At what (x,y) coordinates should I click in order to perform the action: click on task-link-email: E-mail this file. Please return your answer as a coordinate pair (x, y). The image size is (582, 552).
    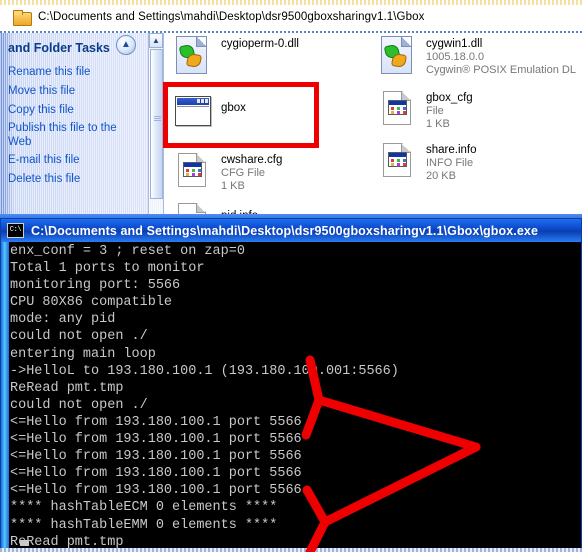
    Looking at the image, I should click on (75, 160).